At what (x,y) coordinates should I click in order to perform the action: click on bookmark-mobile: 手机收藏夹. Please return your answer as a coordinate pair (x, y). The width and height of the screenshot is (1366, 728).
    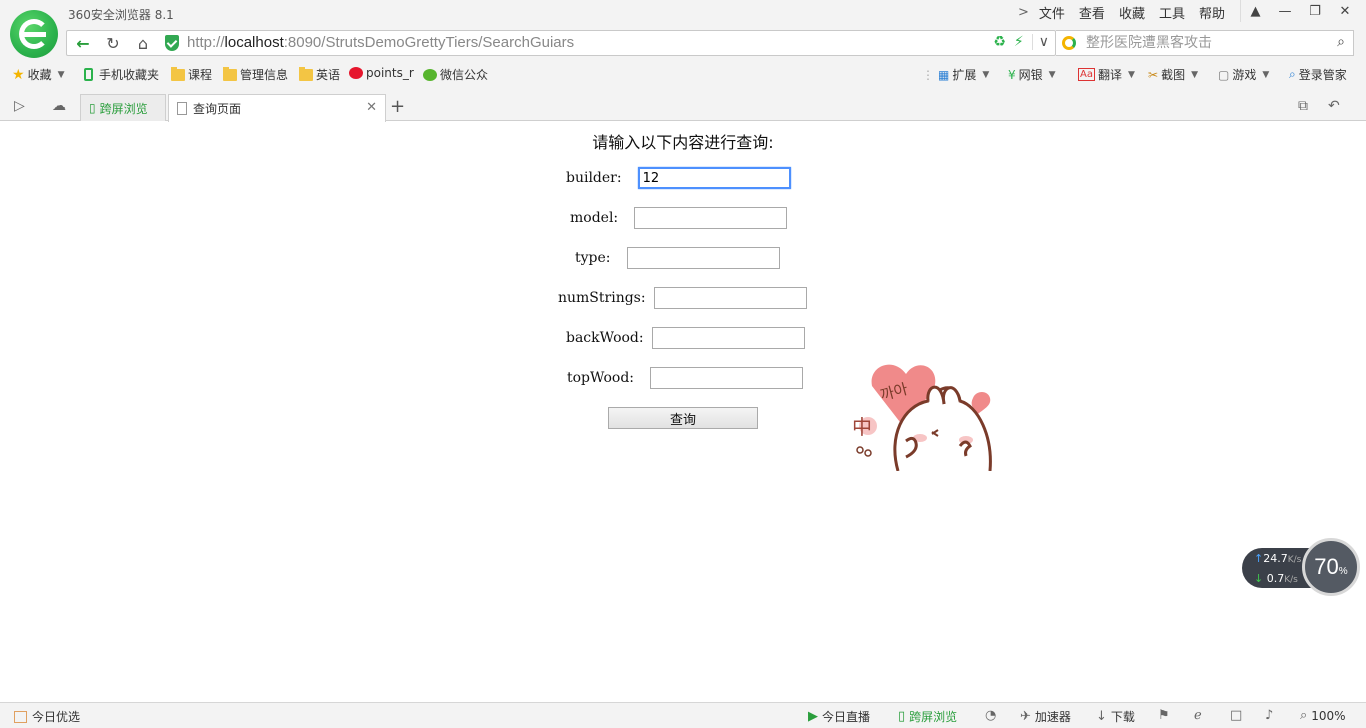
    Looking at the image, I should click on (121, 74).